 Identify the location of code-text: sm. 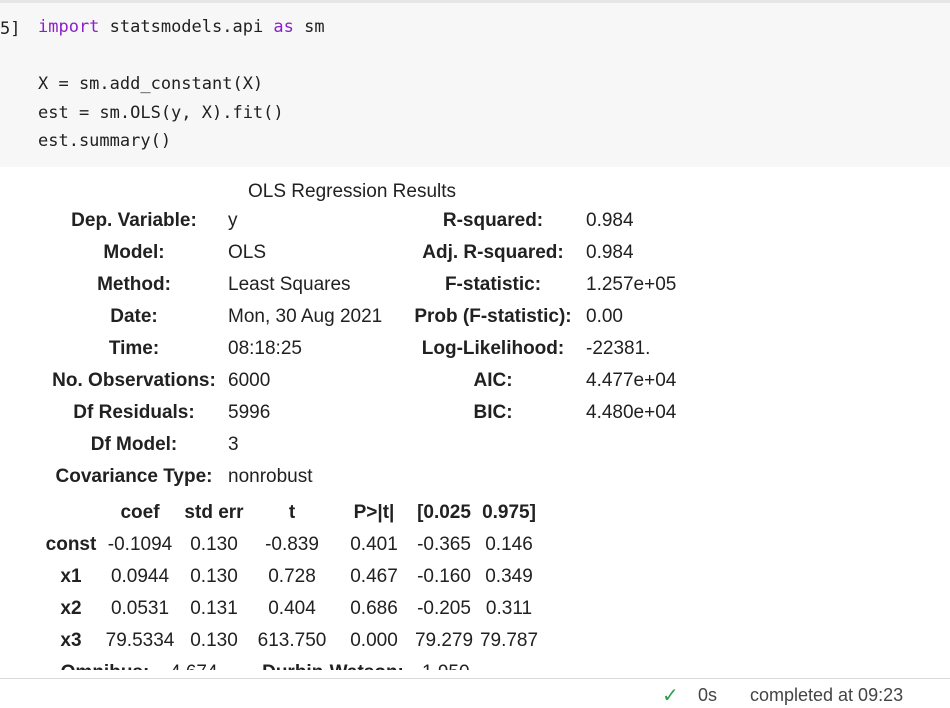
(309, 27).